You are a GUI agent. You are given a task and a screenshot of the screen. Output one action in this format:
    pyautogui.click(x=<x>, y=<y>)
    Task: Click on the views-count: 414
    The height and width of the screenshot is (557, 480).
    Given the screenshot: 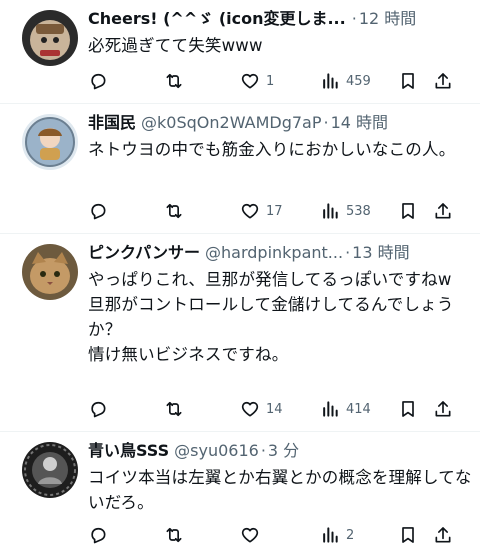 What is the action you would take?
    pyautogui.click(x=358, y=409)
    